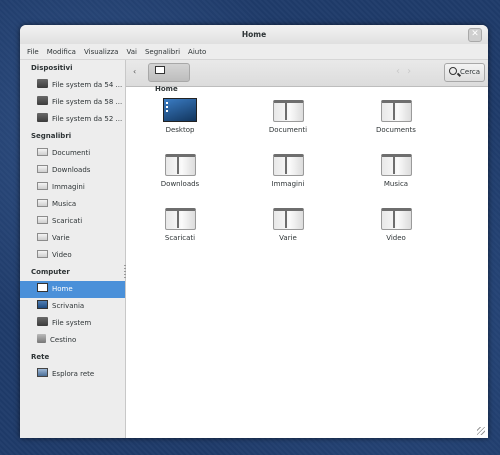 The height and width of the screenshot is (455, 500). I want to click on file-label: Documents, so click(396, 130).